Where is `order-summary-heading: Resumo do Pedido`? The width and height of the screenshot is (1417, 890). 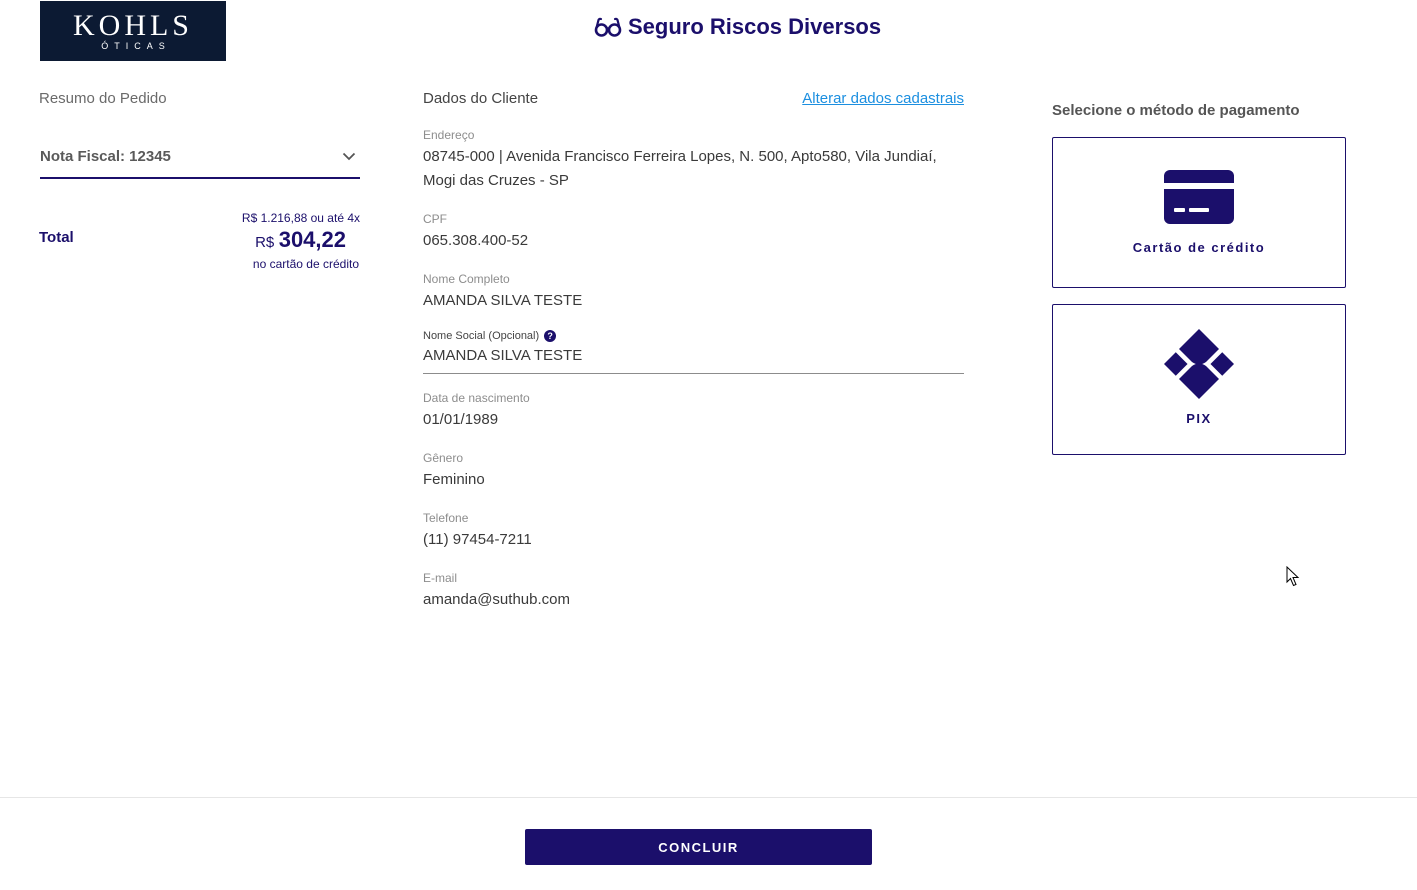
order-summary-heading: Resumo do Pedido is located at coordinates (103, 98).